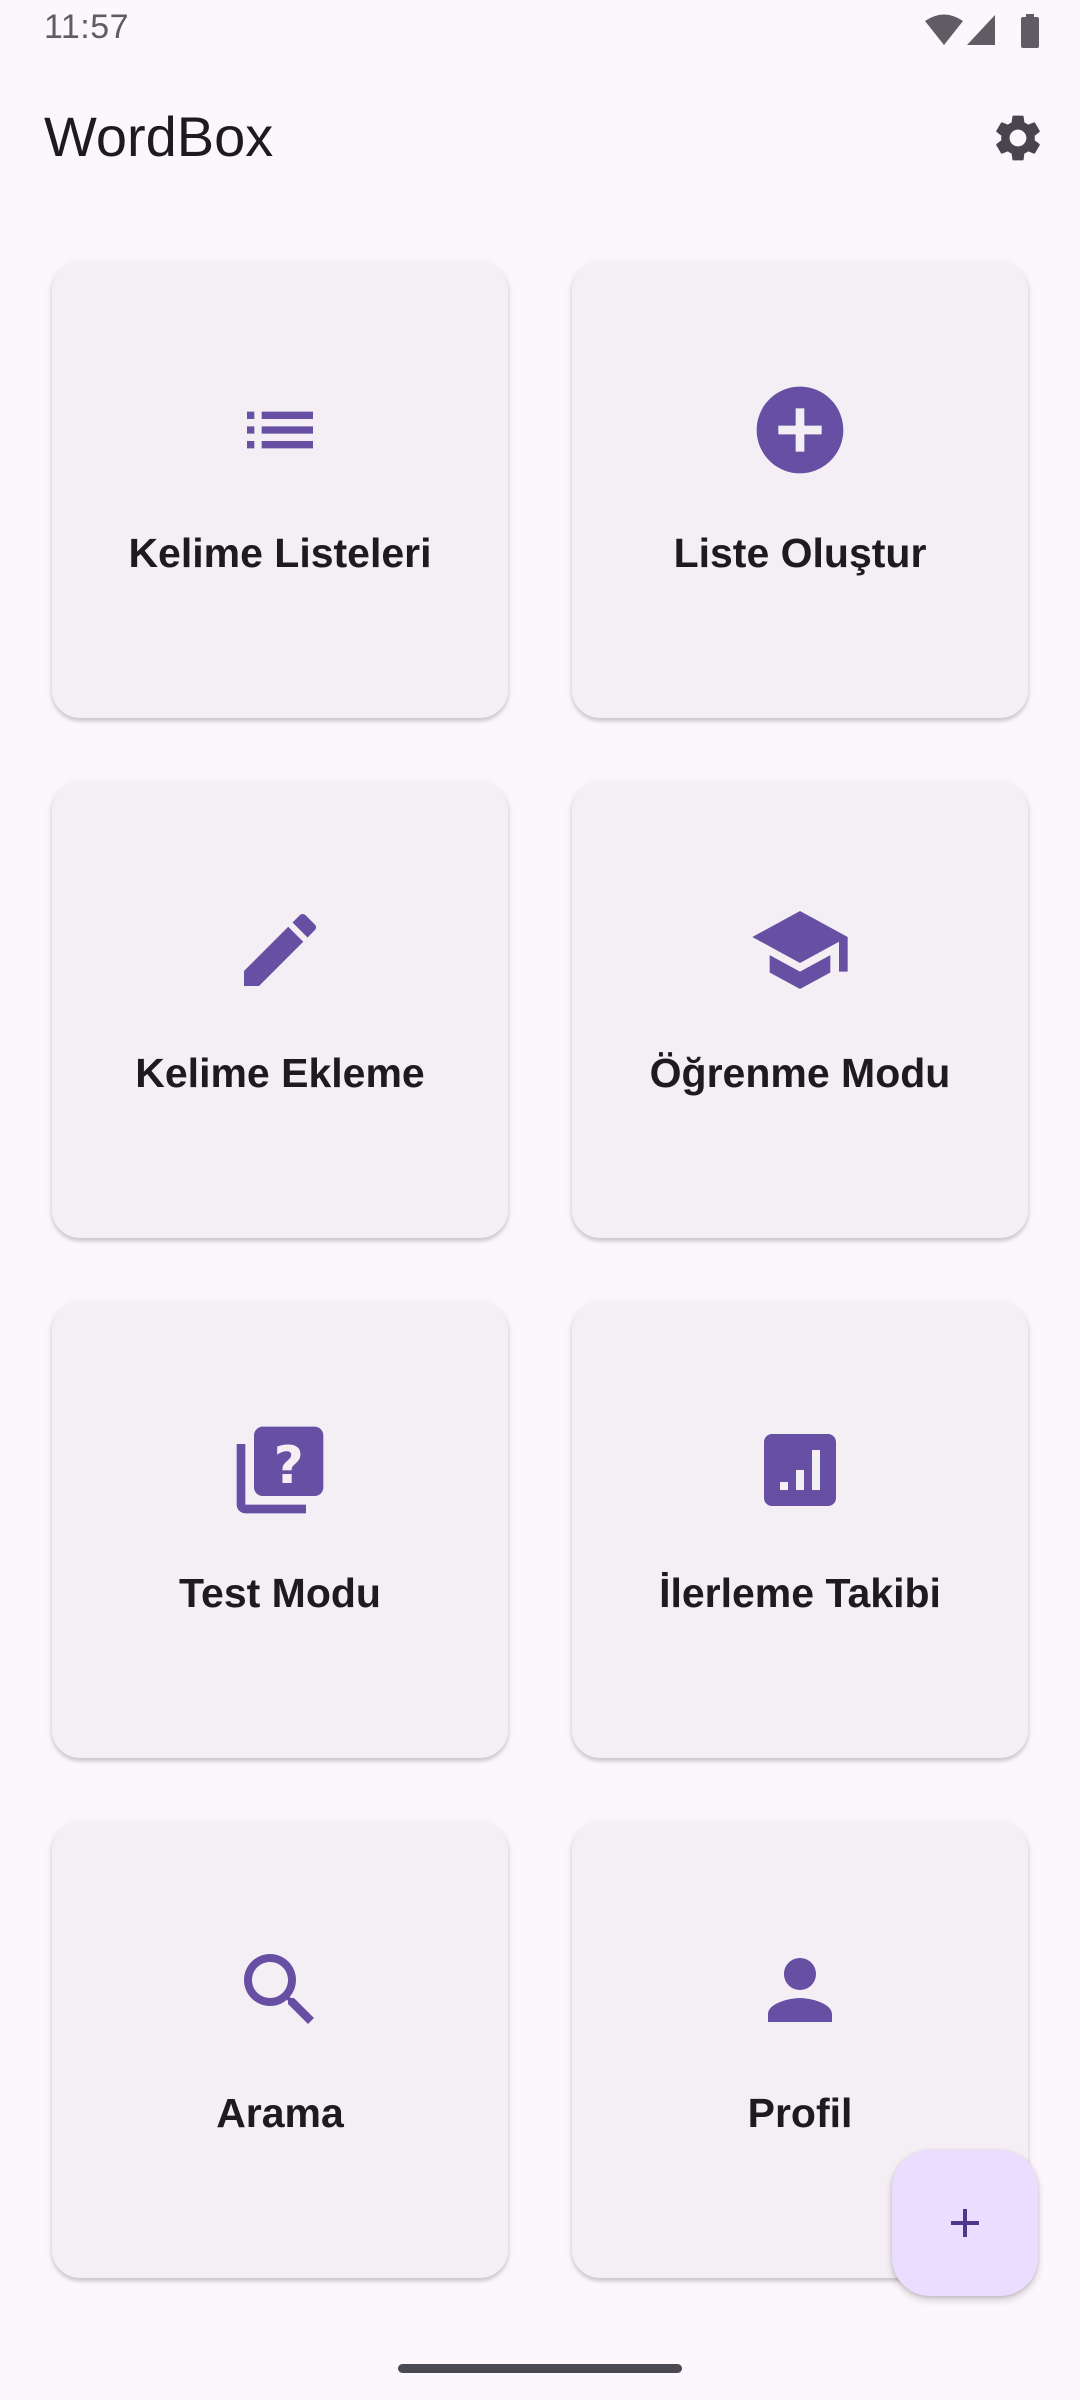  I want to click on gear-icon, so click(1018, 138).